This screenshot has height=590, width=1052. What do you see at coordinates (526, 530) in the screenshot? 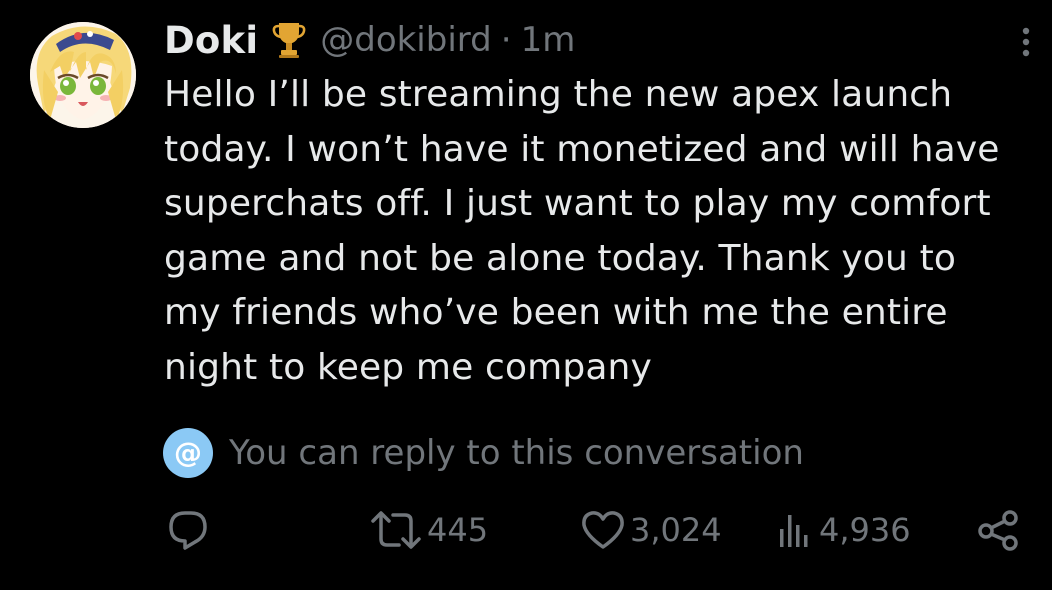
I see `action-bar: 445 3,024 4,936` at bounding box center [526, 530].